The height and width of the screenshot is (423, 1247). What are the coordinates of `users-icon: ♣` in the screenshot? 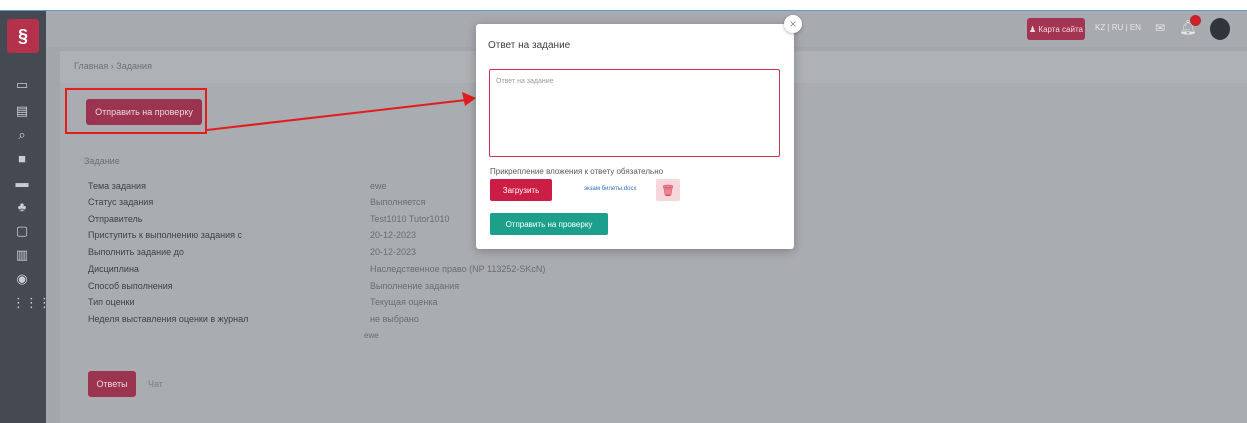 It's located at (22, 207).